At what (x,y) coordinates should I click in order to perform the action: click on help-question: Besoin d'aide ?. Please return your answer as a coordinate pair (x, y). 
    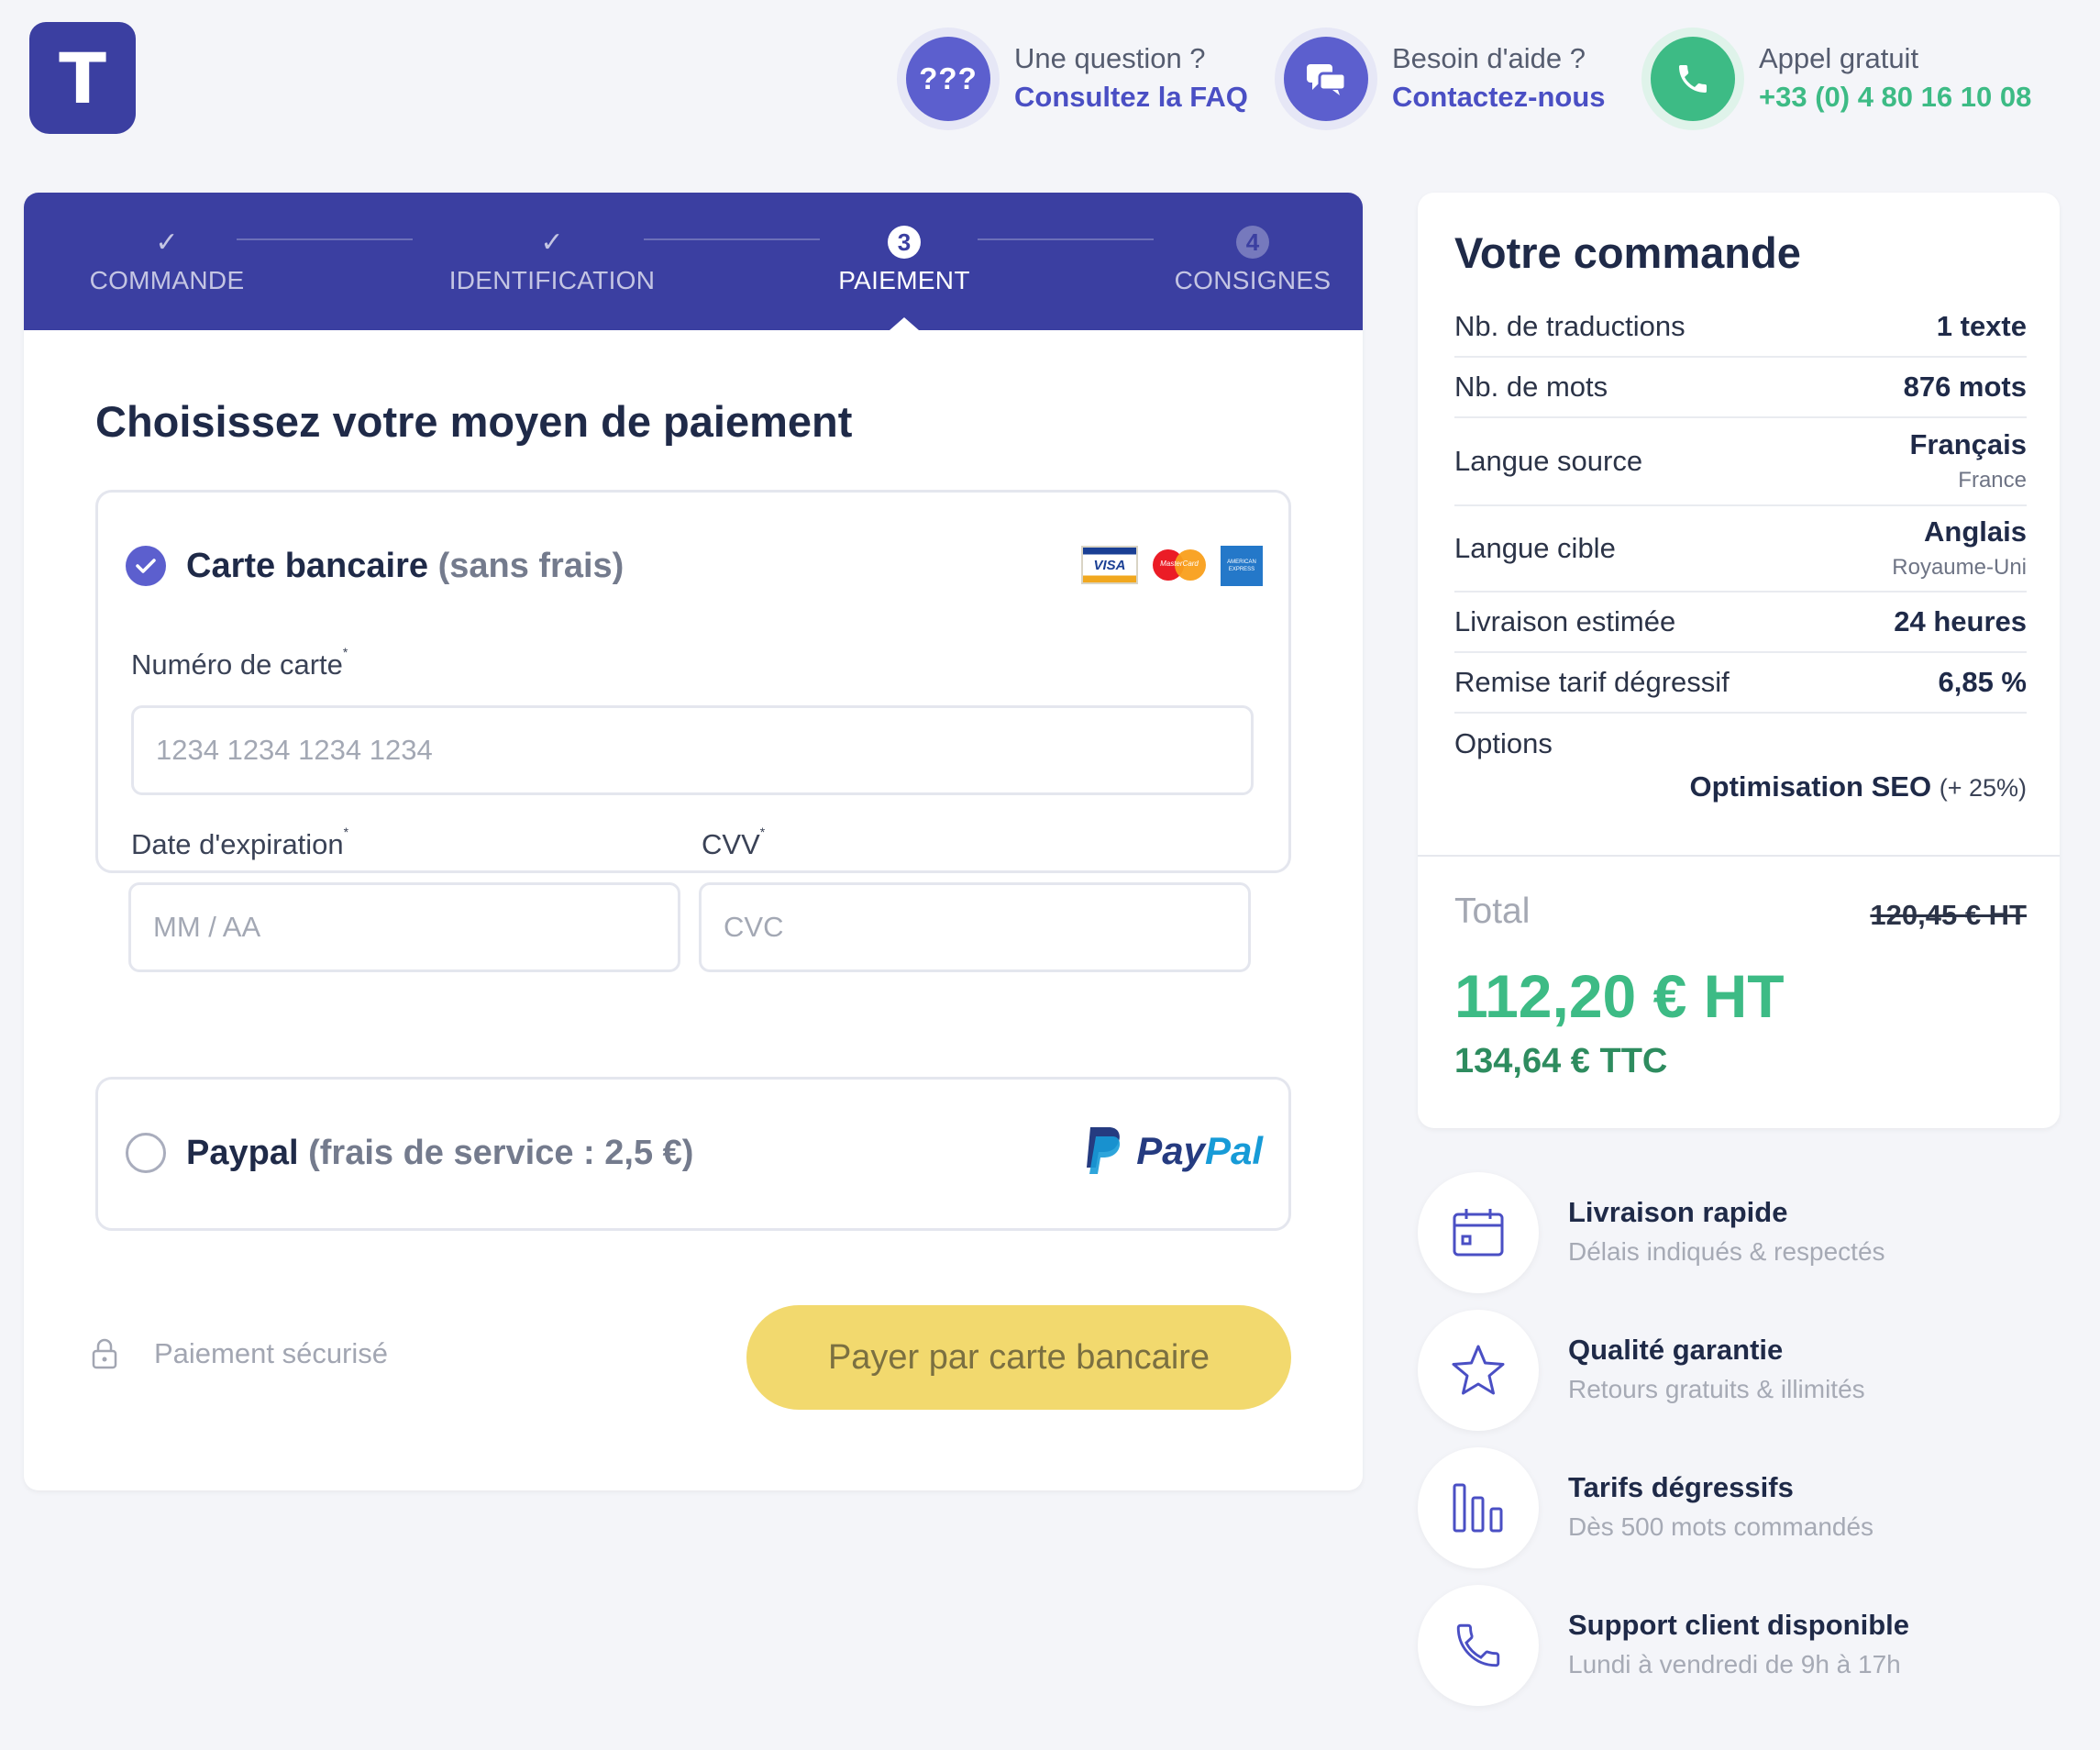
    Looking at the image, I should click on (1489, 58).